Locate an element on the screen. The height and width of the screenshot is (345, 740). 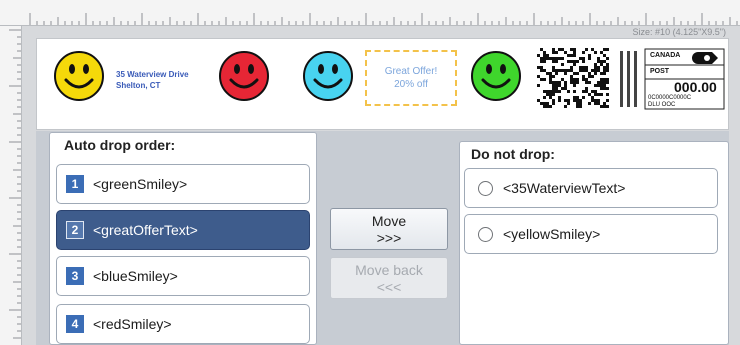
great-offer-text-box: Great Offer! 20% off is located at coordinates (411, 78).